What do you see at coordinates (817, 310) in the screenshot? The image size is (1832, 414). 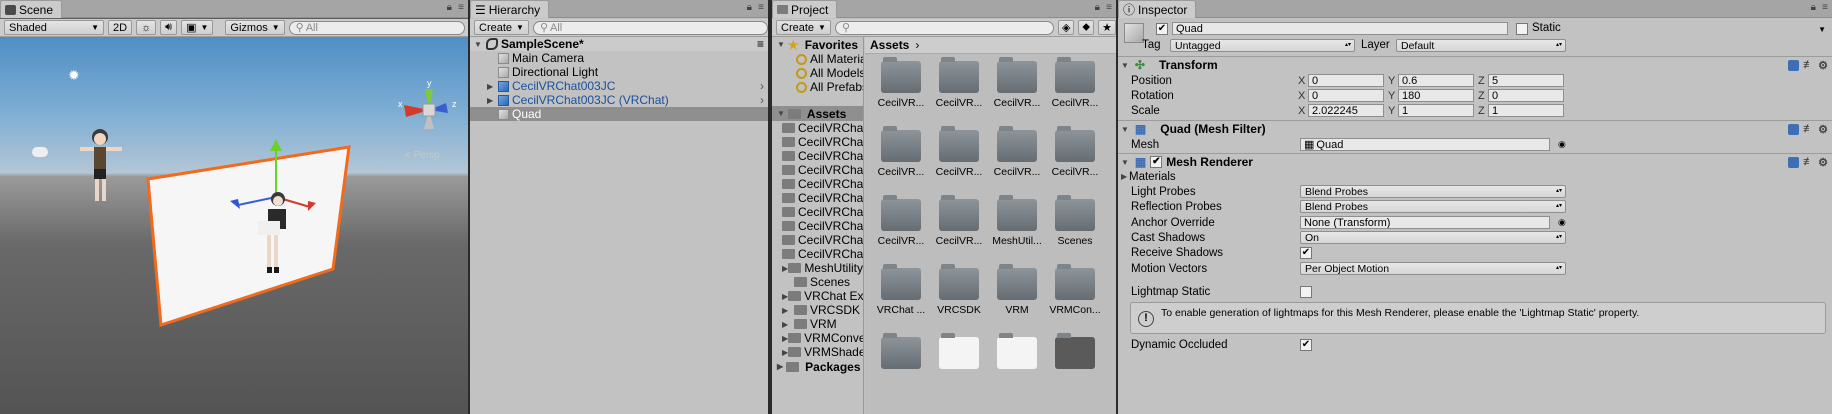 I see `asset-folder-row: ▶ VRCSDK` at bounding box center [817, 310].